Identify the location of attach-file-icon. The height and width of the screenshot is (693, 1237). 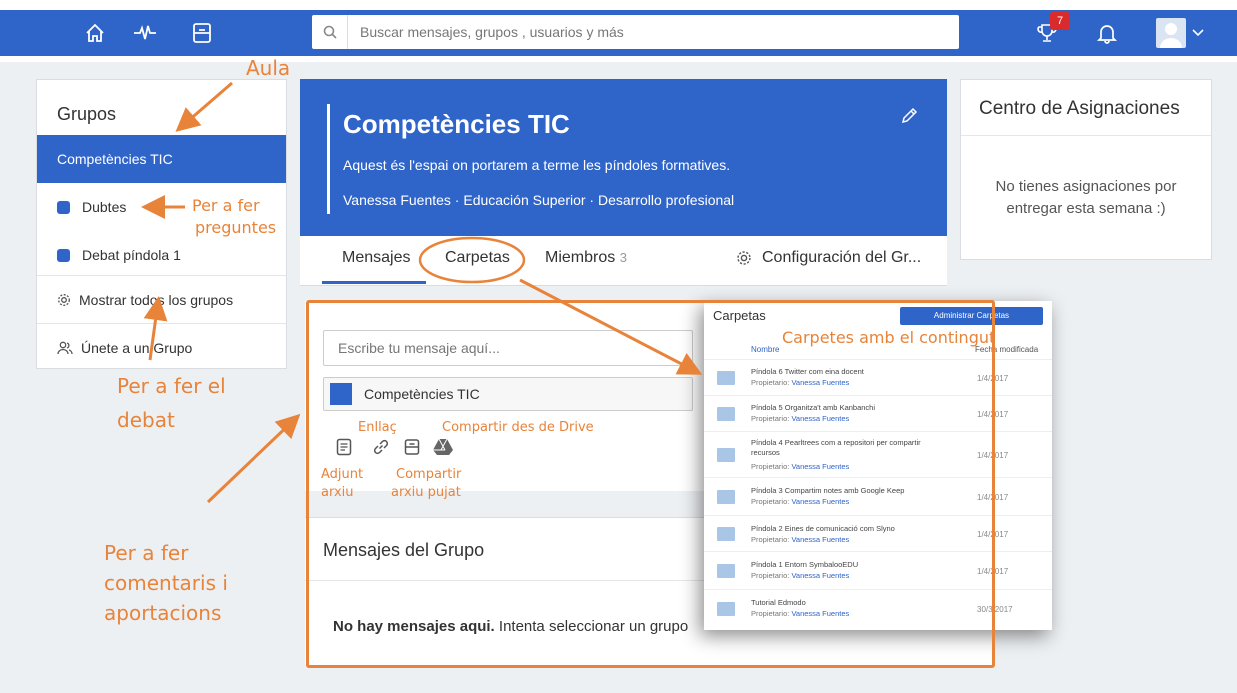
(344, 447).